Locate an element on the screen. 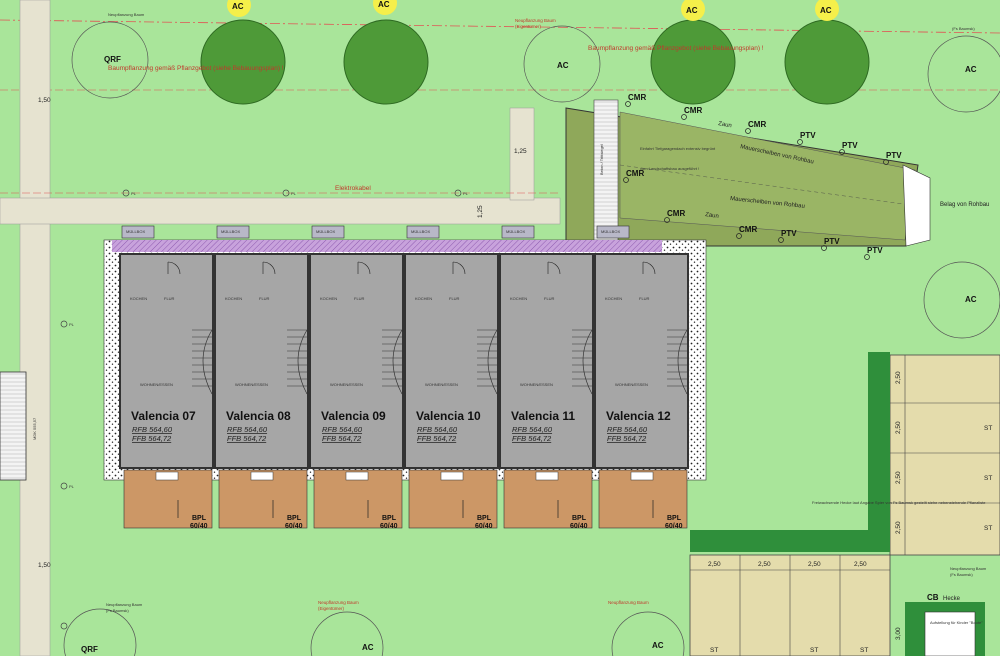 The image size is (1000, 656). dim-250-b1: 2,50 is located at coordinates (714, 564).